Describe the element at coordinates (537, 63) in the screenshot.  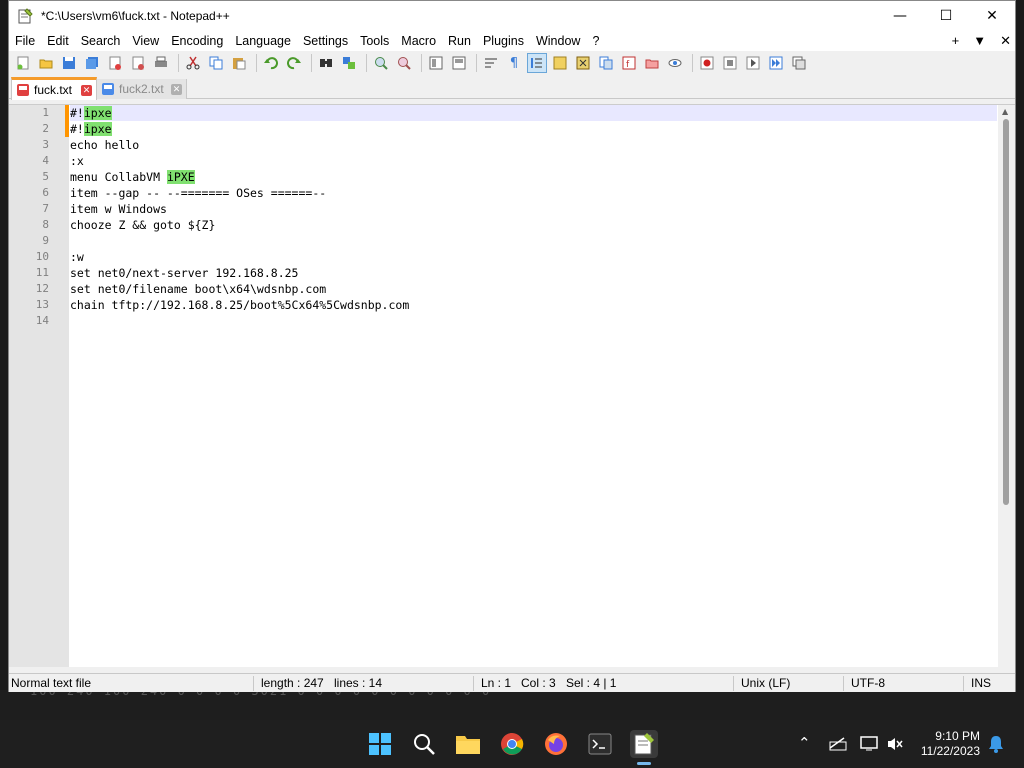
I see `indent-guide-icon` at that location.